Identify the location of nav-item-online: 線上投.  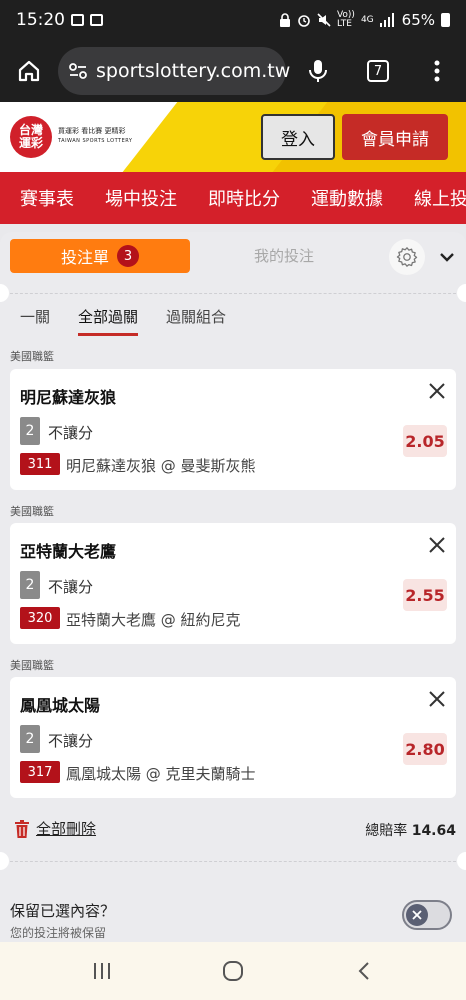
(430, 198).